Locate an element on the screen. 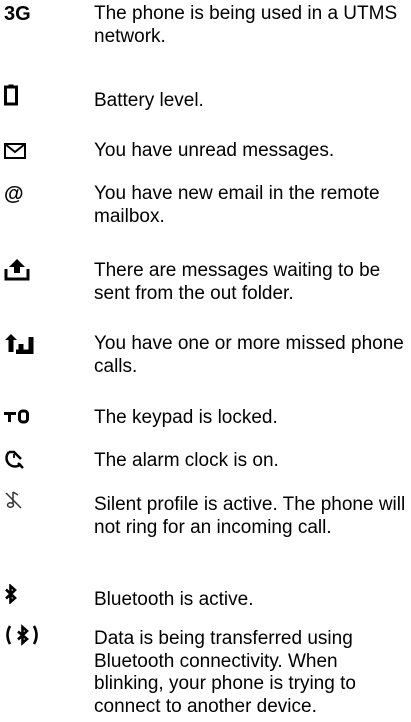 Image resolution: width=411 pixels, height=722 pixels. envelope-icon is located at coordinates (24, 156).